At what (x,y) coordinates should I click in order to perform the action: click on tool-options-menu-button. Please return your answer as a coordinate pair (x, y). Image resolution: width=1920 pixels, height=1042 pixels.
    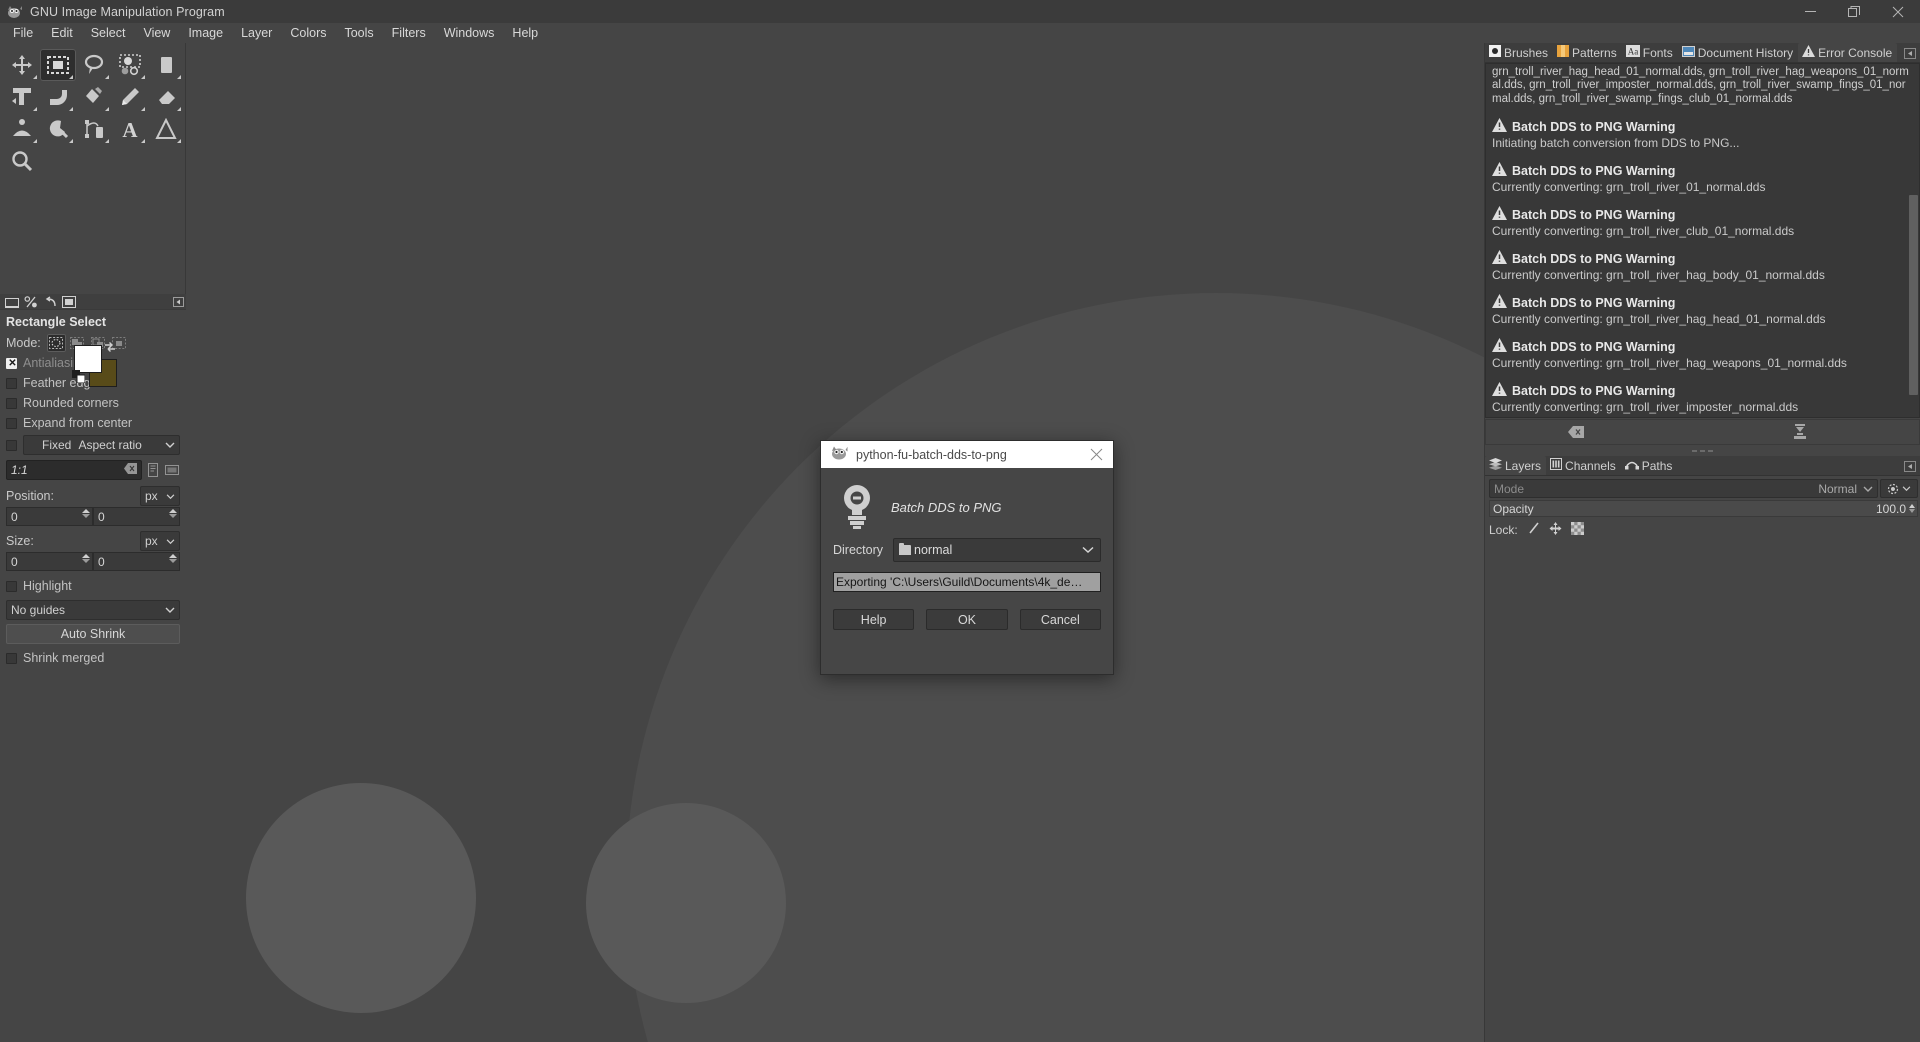
    Looking at the image, I should click on (178, 301).